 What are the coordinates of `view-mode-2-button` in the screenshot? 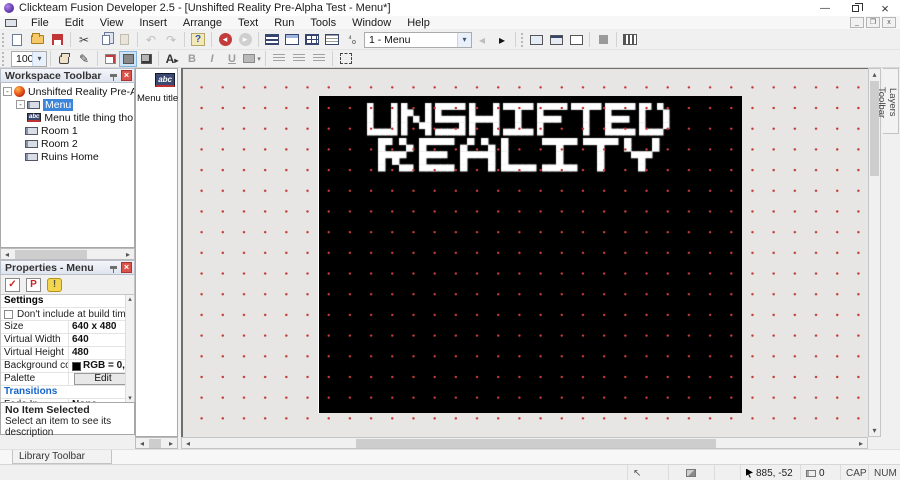 It's located at (128, 58).